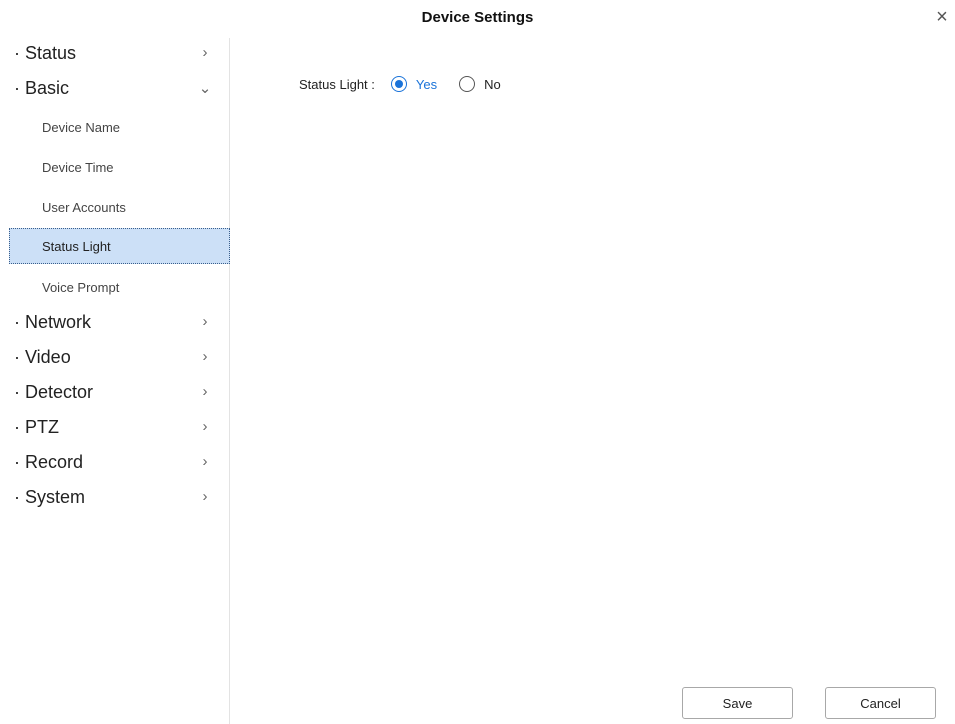 The height and width of the screenshot is (724, 955). I want to click on sidebar-item-label: Status Light, so click(76, 246).